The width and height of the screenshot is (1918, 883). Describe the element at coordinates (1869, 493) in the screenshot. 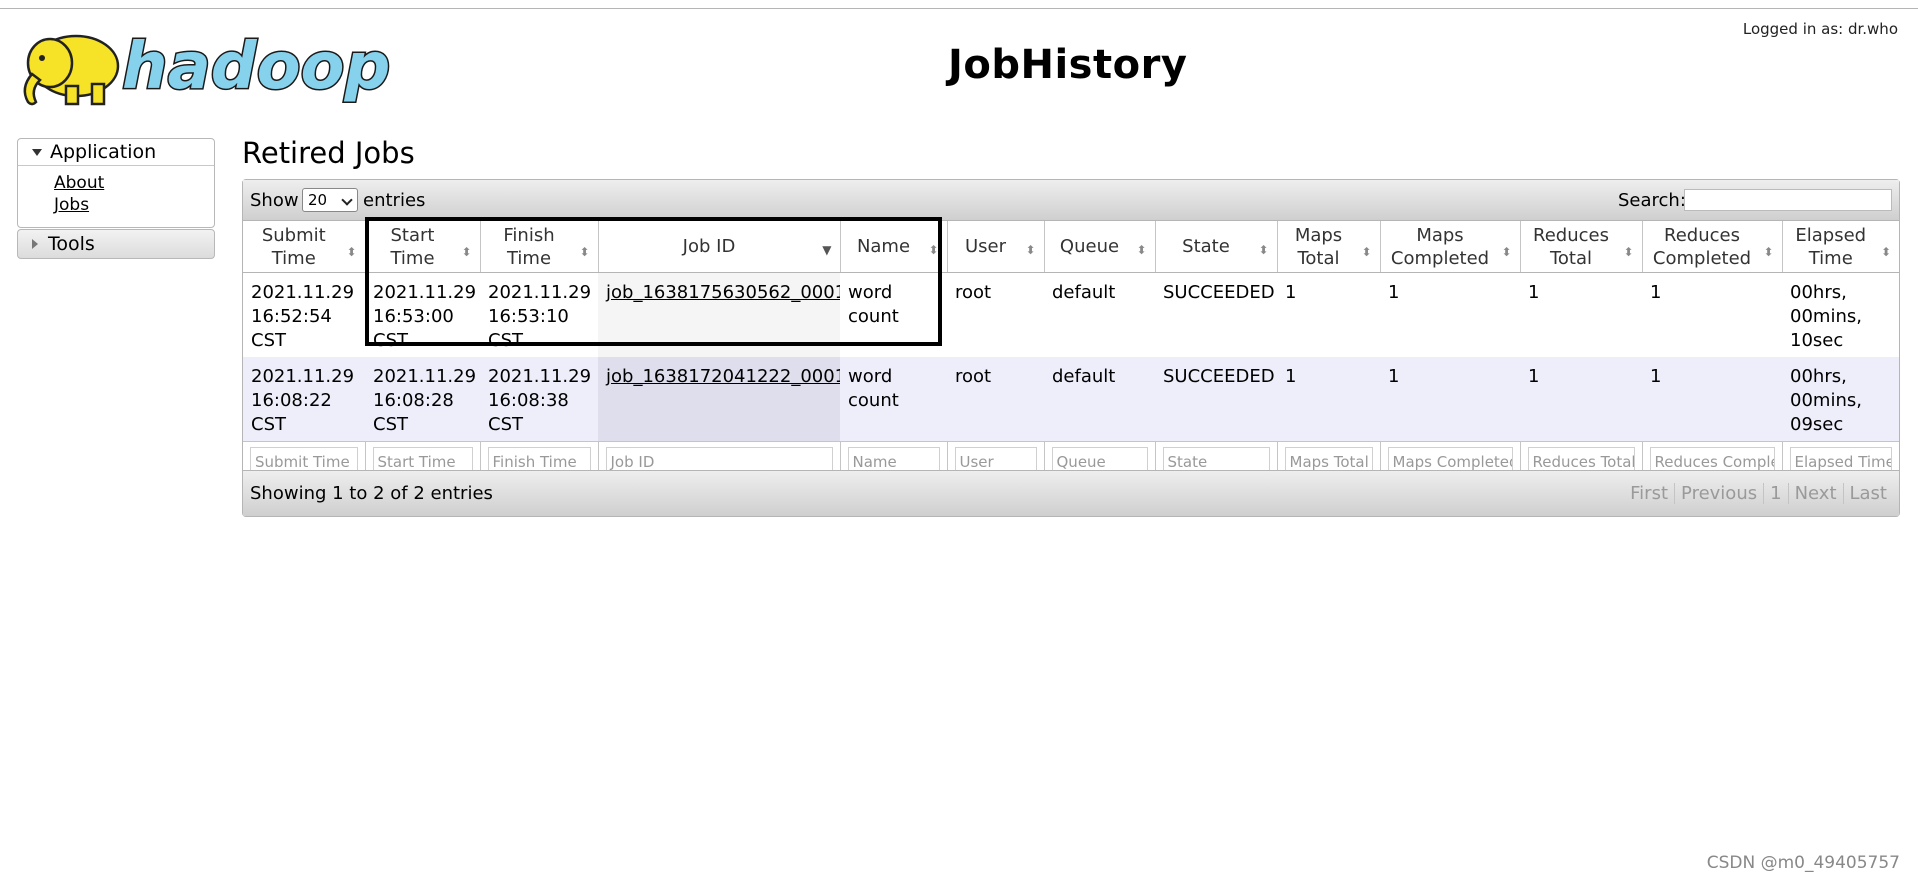

I see `pager-last: Last` at that location.